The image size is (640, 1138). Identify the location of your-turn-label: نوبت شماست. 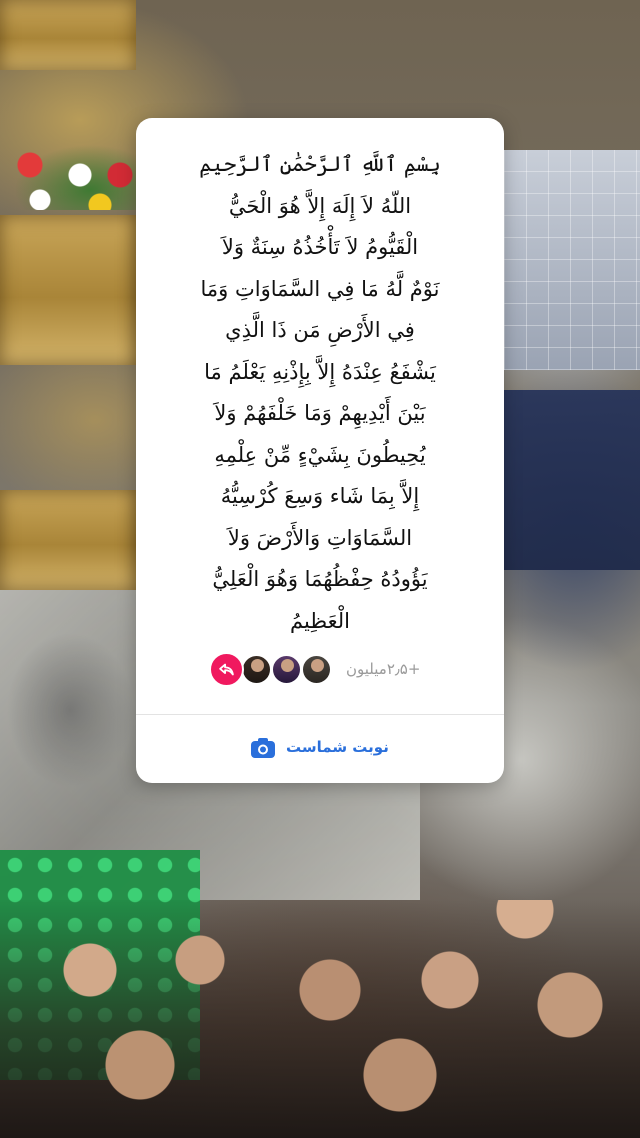
(337, 747).